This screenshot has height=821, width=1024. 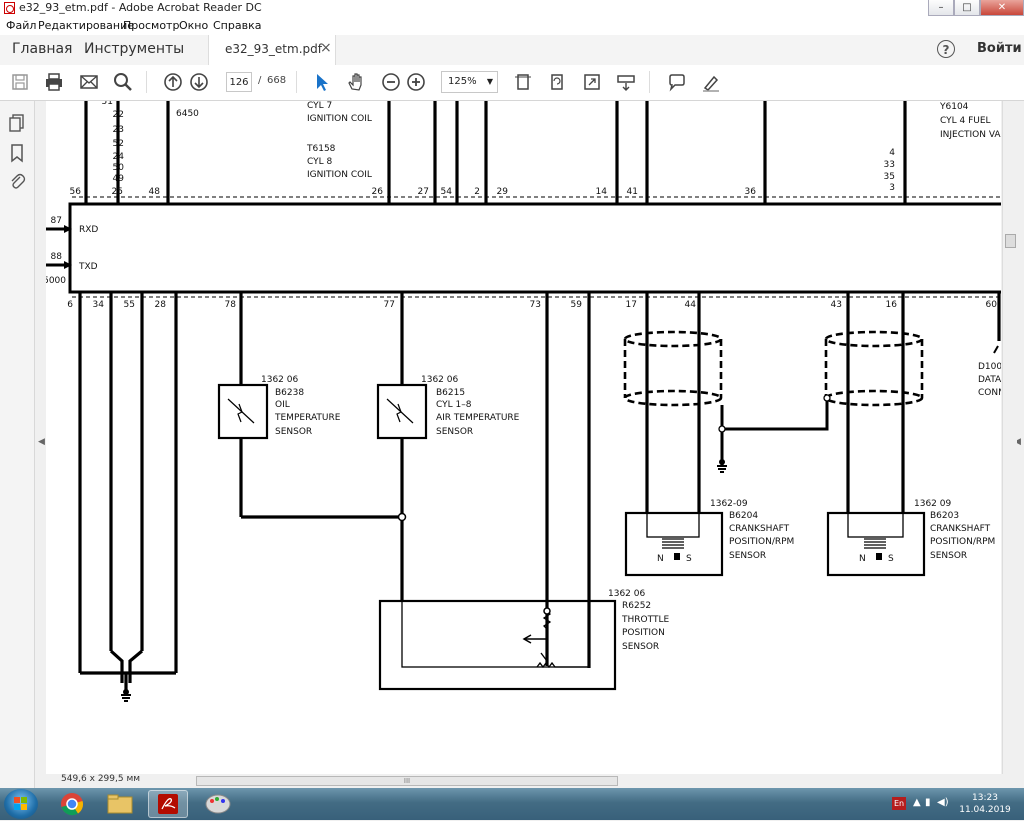 I want to click on help-icon: ?, so click(x=946, y=49).